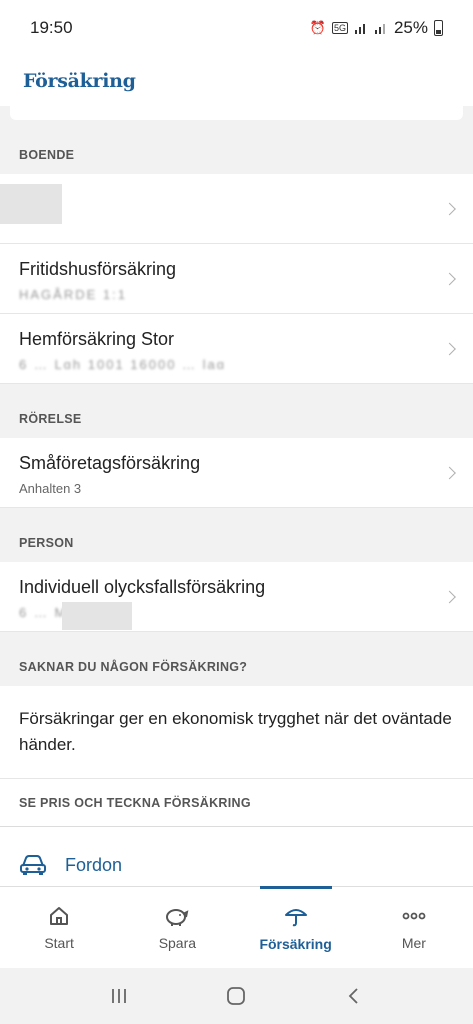 The image size is (473, 1024). What do you see at coordinates (98, 268) in the screenshot?
I see `insurance-title: Fritidshusförsäkring` at bounding box center [98, 268].